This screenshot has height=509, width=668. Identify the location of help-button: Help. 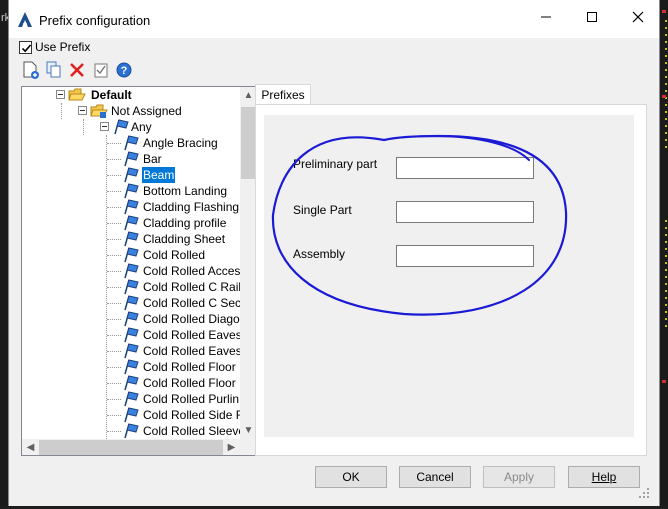
(604, 477).